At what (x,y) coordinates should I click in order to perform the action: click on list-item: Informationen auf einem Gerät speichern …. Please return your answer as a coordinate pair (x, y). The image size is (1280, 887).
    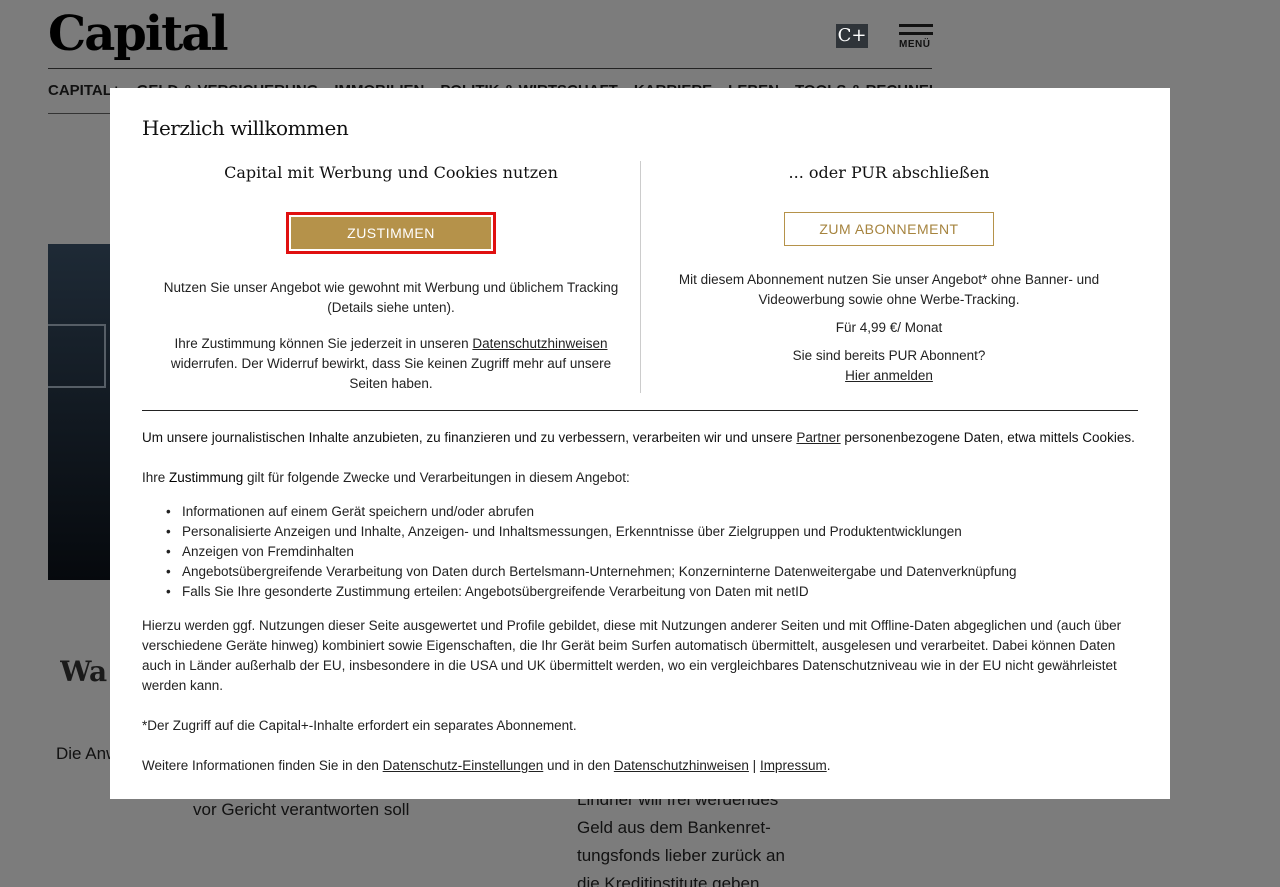
    Looking at the image, I should click on (640, 512).